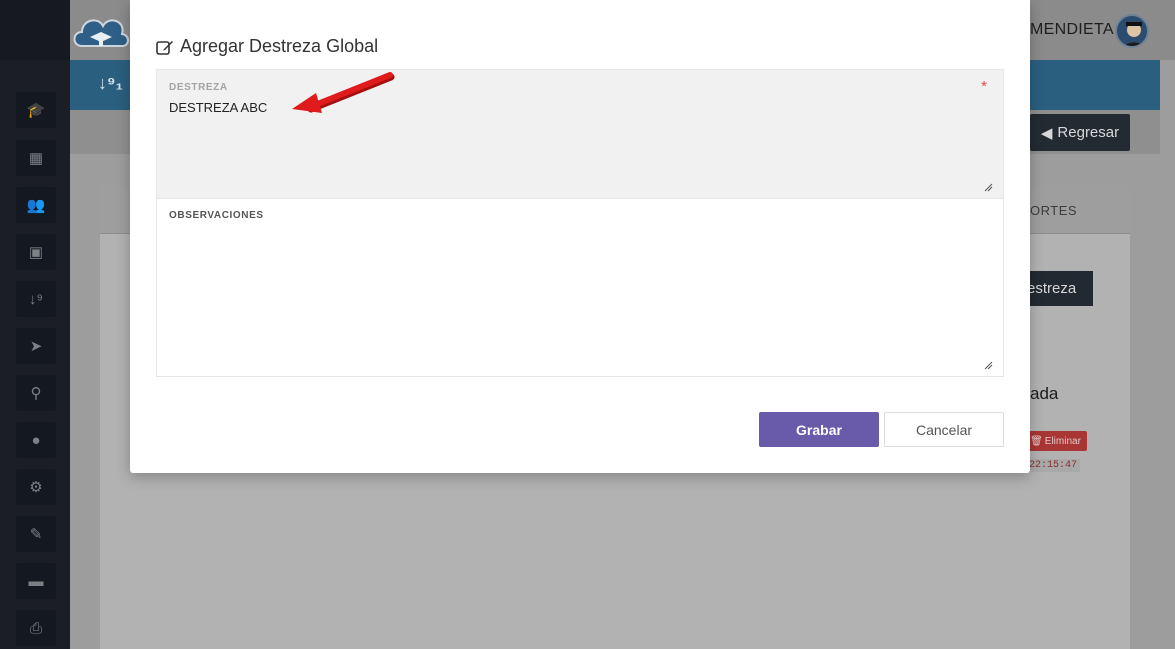 This screenshot has height=649, width=1175. I want to click on arrow-circle-left-icon: ◀, so click(1046, 133).